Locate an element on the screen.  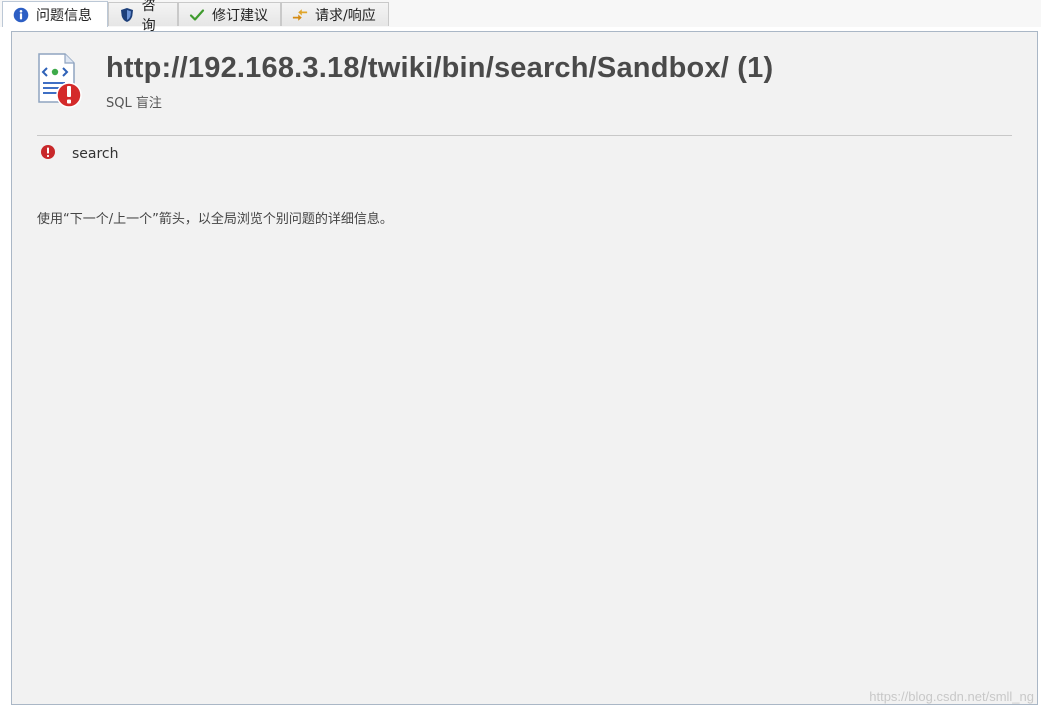
tab-advisory: 咨询 is located at coordinates (143, 17).